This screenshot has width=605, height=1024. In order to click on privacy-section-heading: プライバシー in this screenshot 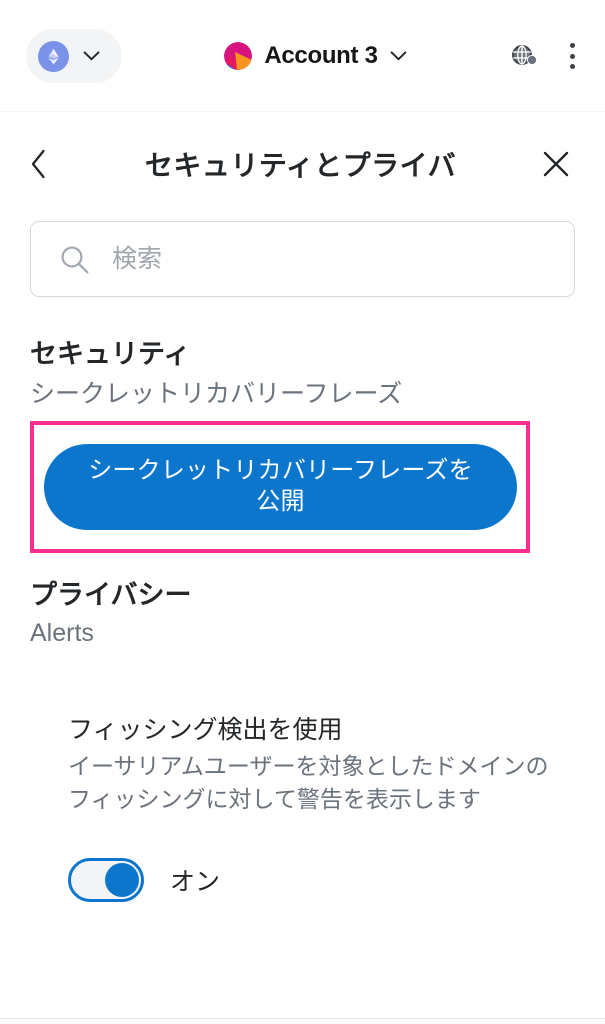, I will do `click(111, 594)`.